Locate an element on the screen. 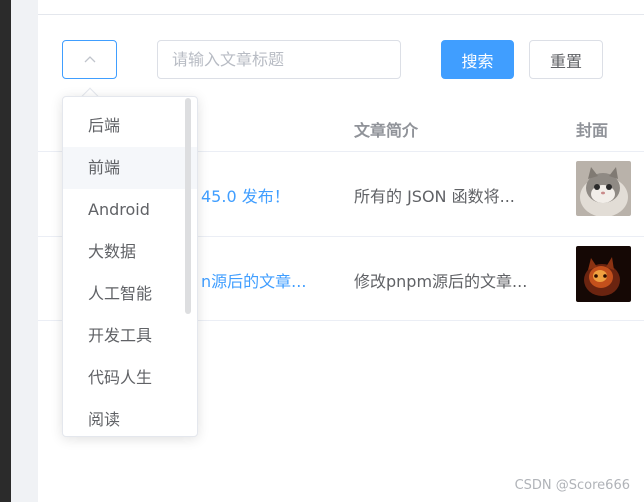 This screenshot has width=644, height=502. dropdown-scrollbar is located at coordinates (188, 206).